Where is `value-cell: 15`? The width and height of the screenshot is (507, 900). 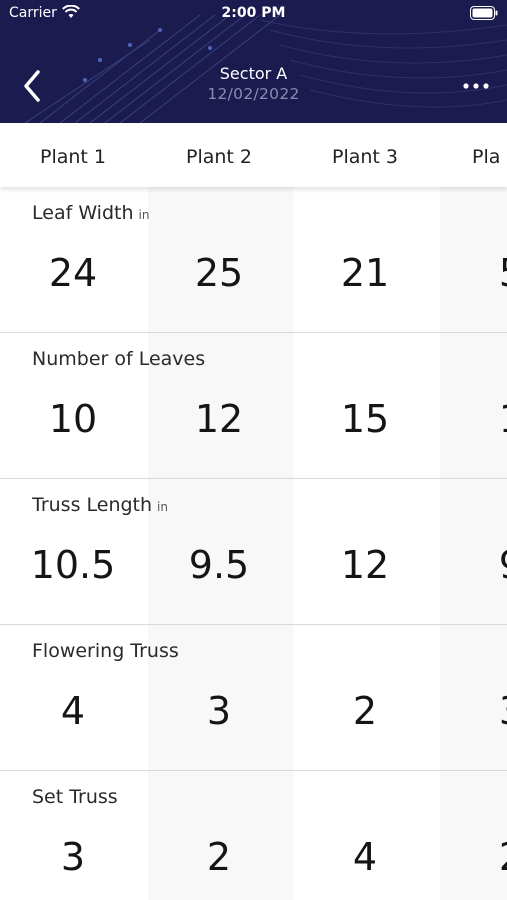 value-cell: 15 is located at coordinates (365, 419).